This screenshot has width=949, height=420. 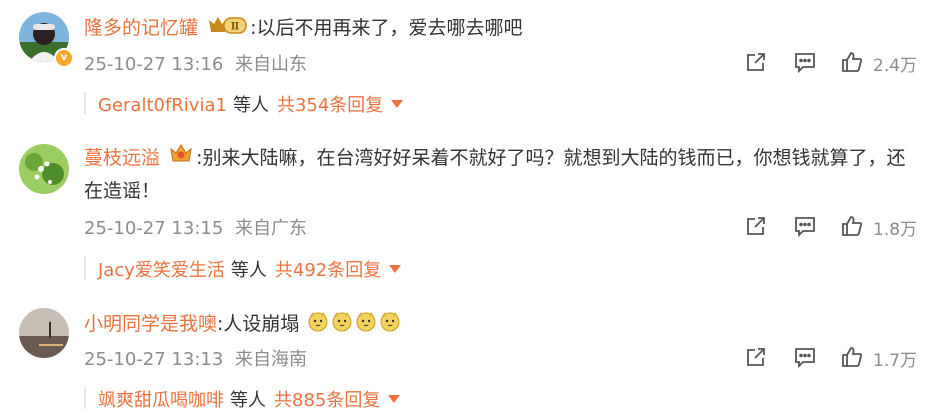 I want to click on reply-summary: Geralt0fRivia1 等人 共354条回复, so click(x=251, y=104).